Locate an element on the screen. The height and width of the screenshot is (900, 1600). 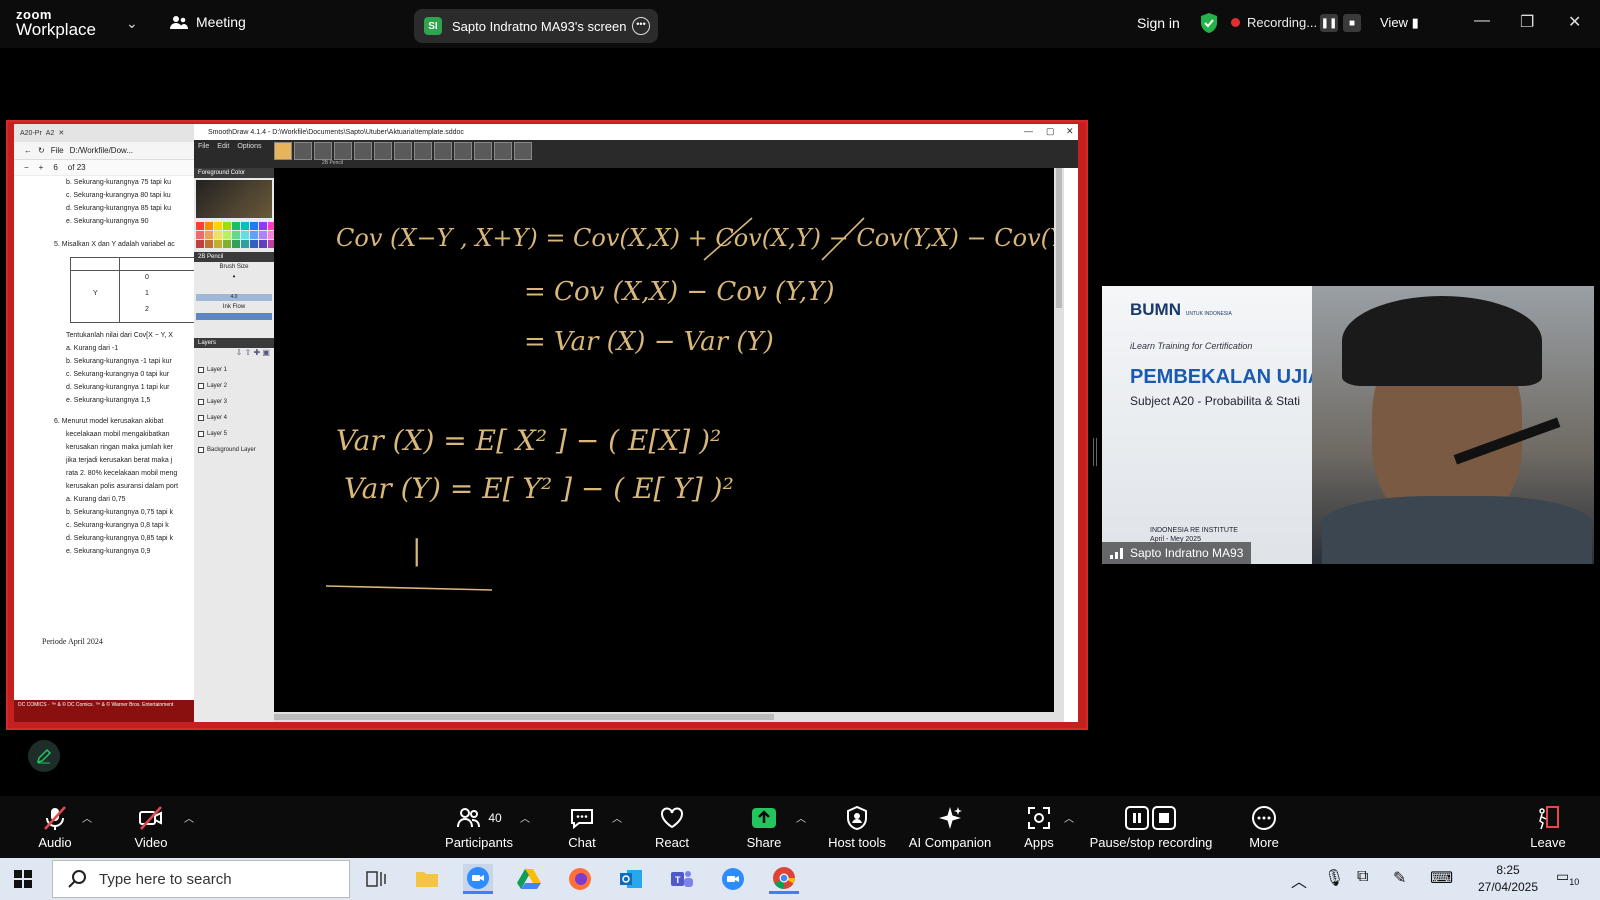
maximize-icon: ▢ is located at coordinates (1050, 131).